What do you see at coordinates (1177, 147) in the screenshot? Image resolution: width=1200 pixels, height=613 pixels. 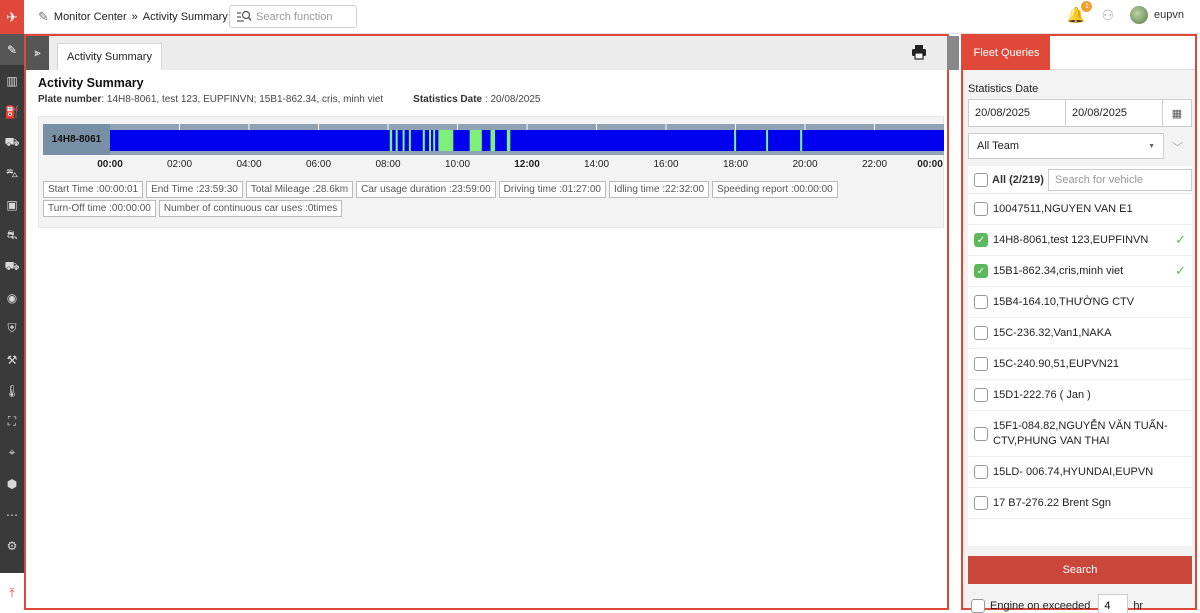 I see `chevron-down-icon: ﹀` at bounding box center [1177, 147].